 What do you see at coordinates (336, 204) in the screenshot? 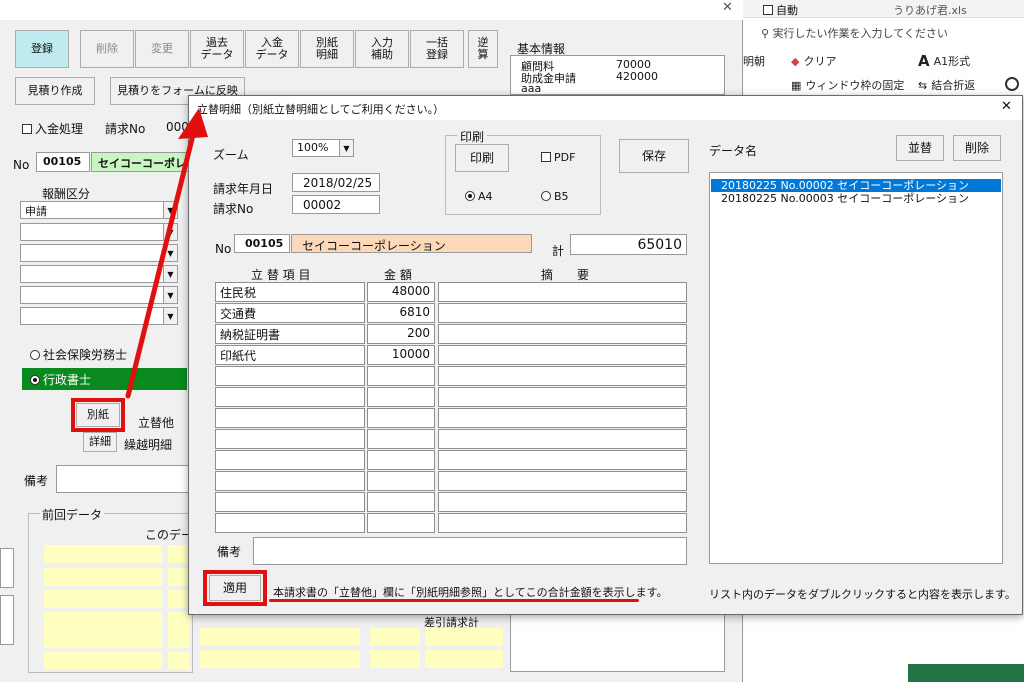
I see `dialog-invoice-no-input: 00002` at bounding box center [336, 204].